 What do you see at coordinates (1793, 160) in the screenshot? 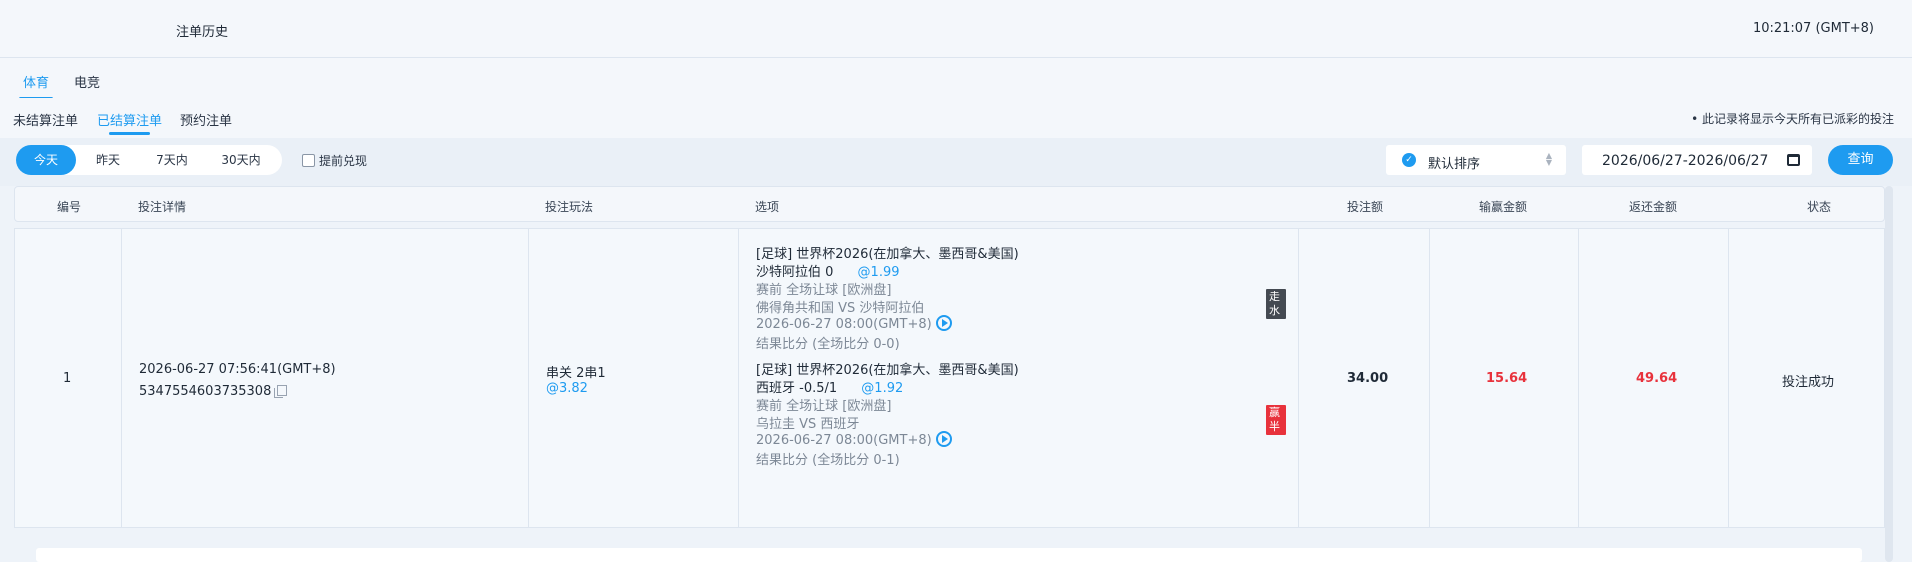
I see `calendar-icon` at bounding box center [1793, 160].